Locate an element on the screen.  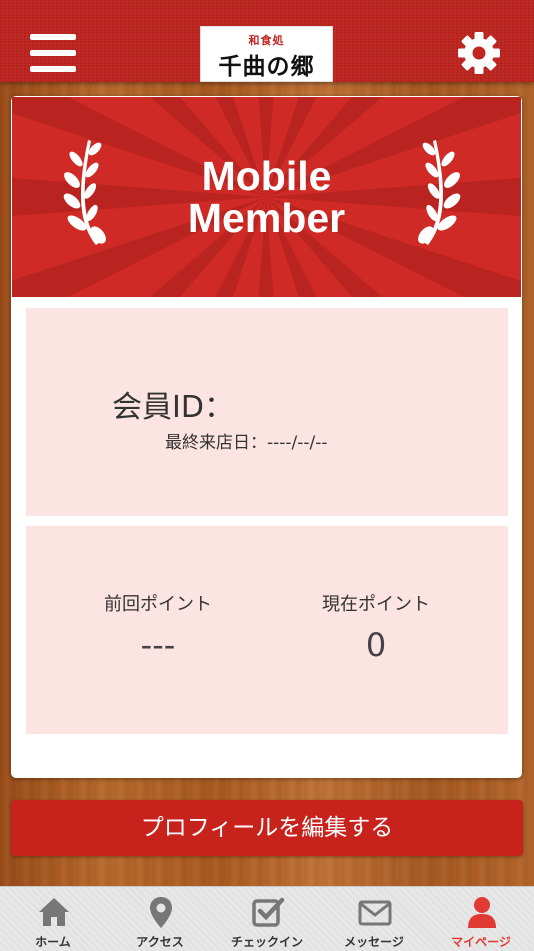
home-icon is located at coordinates (54, 912).